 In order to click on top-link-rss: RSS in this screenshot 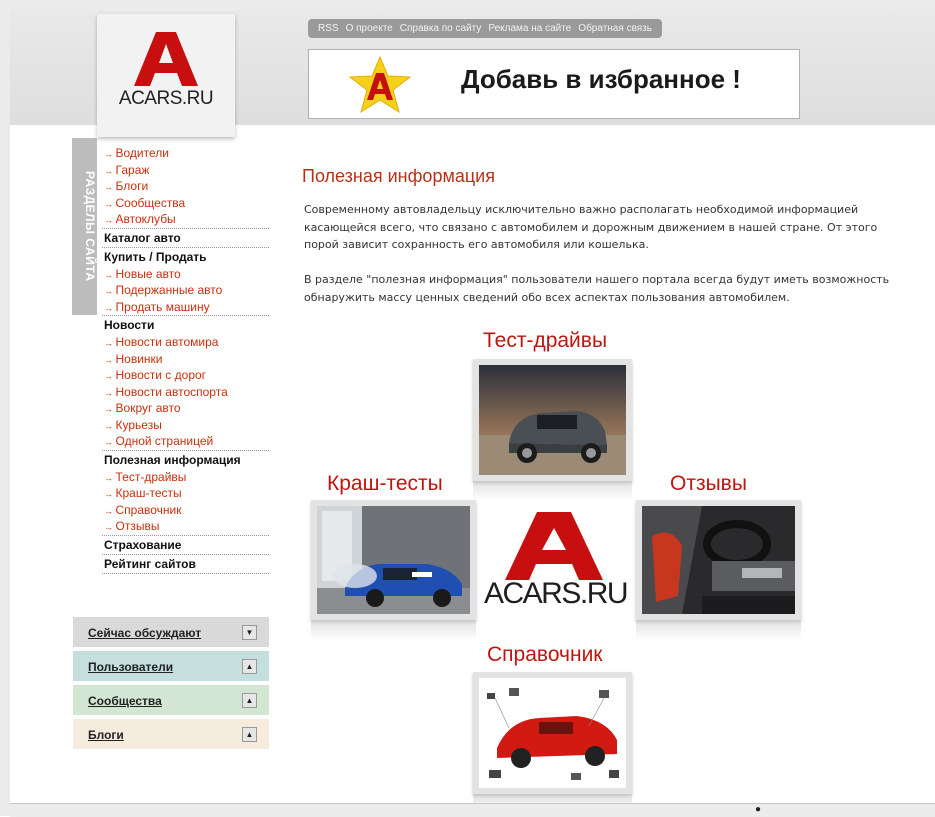, I will do `click(328, 28)`.